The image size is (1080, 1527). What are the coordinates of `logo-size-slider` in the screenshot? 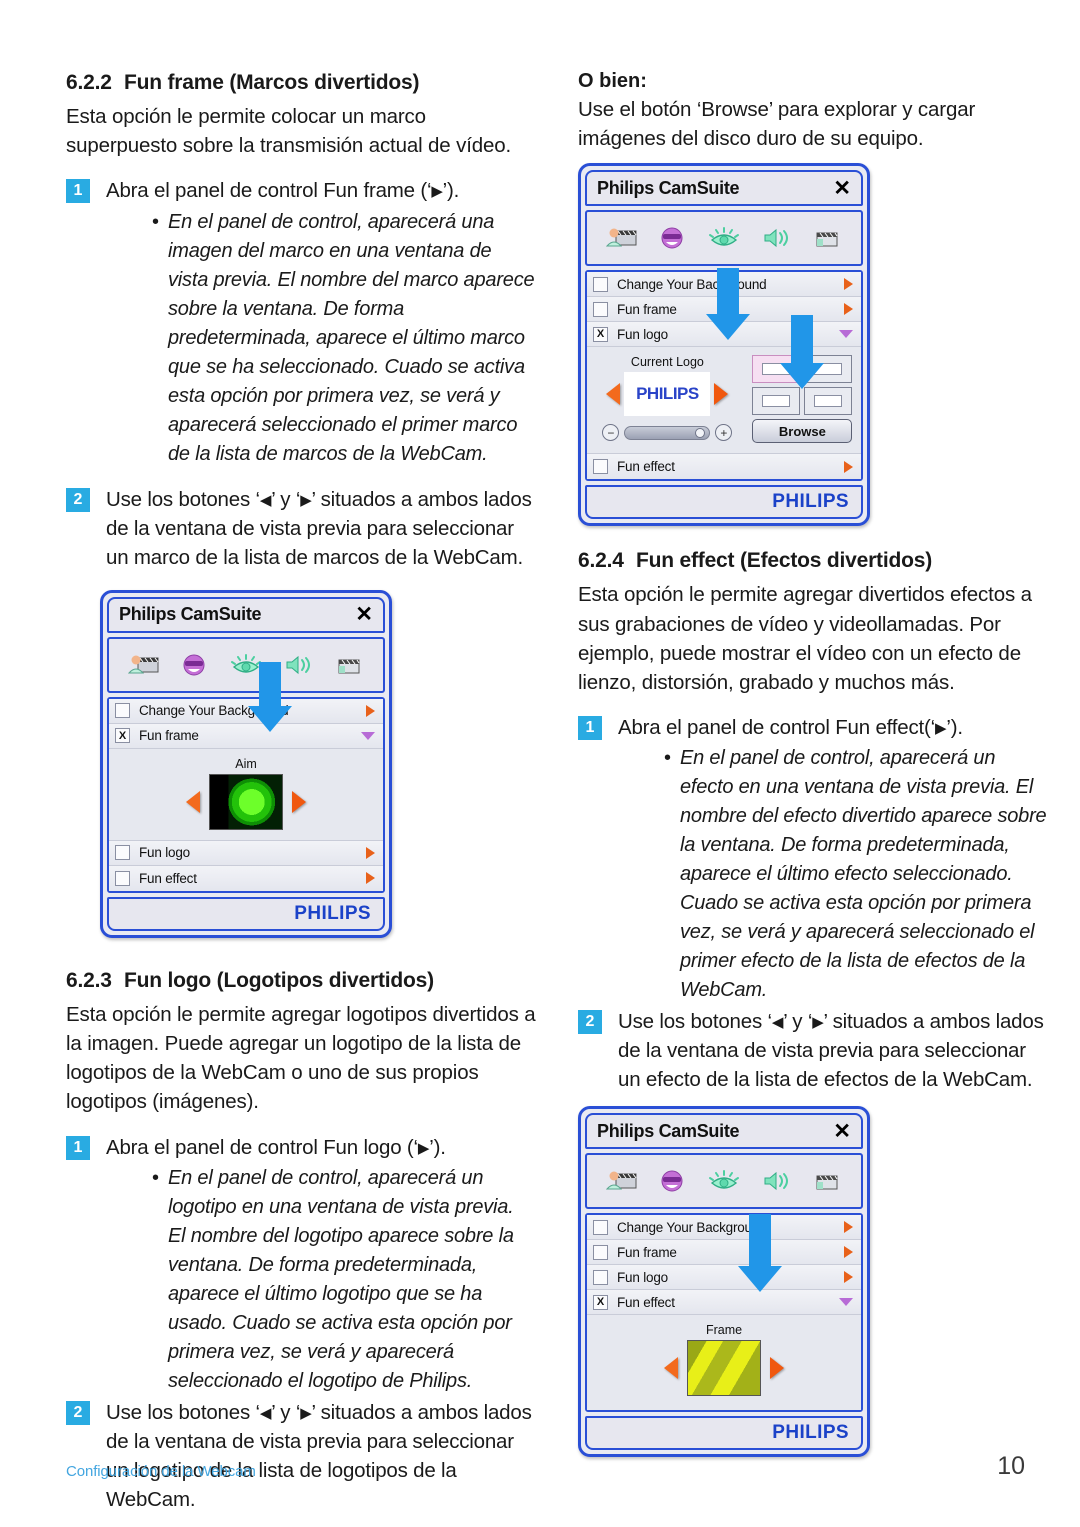 It's located at (667, 432).